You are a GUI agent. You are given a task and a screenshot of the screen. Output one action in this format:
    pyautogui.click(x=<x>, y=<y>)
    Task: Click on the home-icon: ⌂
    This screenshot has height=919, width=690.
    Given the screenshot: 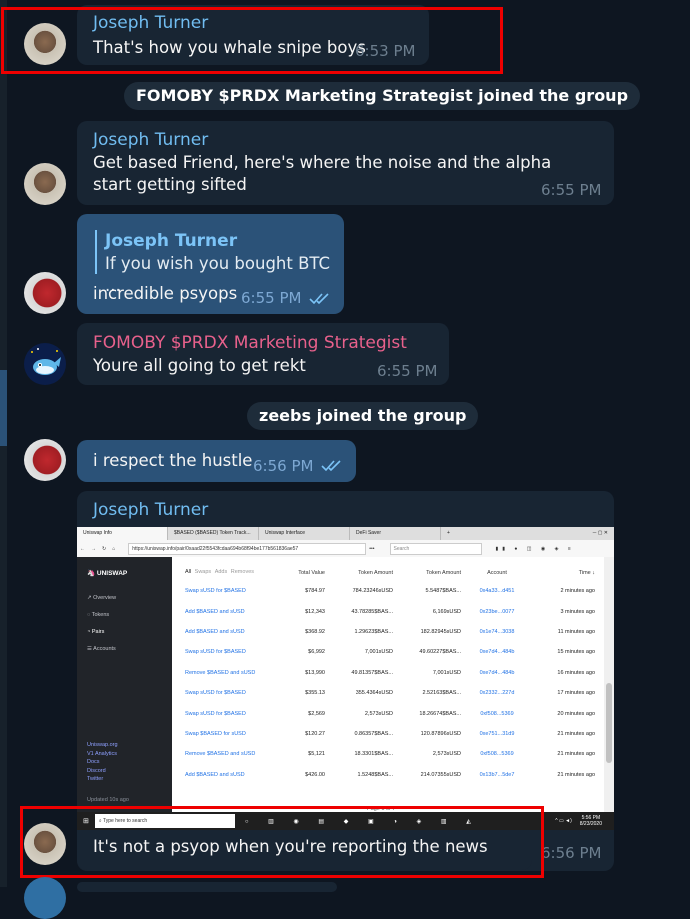 What is the action you would take?
    pyautogui.click(x=113, y=549)
    